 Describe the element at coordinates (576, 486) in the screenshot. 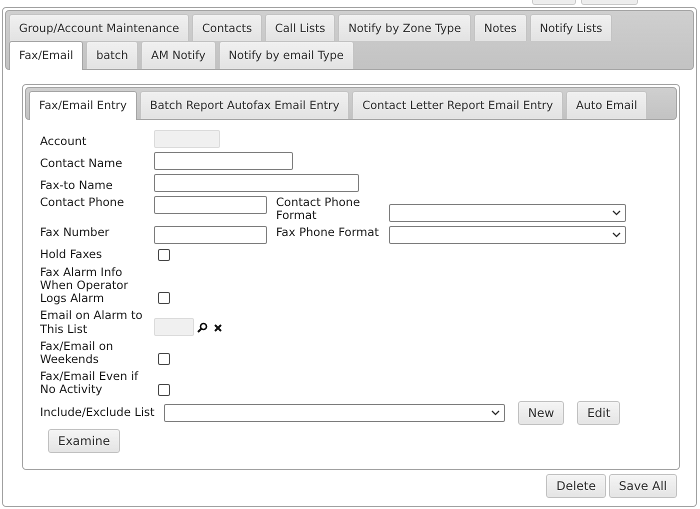

I see `button: Delete` at that location.